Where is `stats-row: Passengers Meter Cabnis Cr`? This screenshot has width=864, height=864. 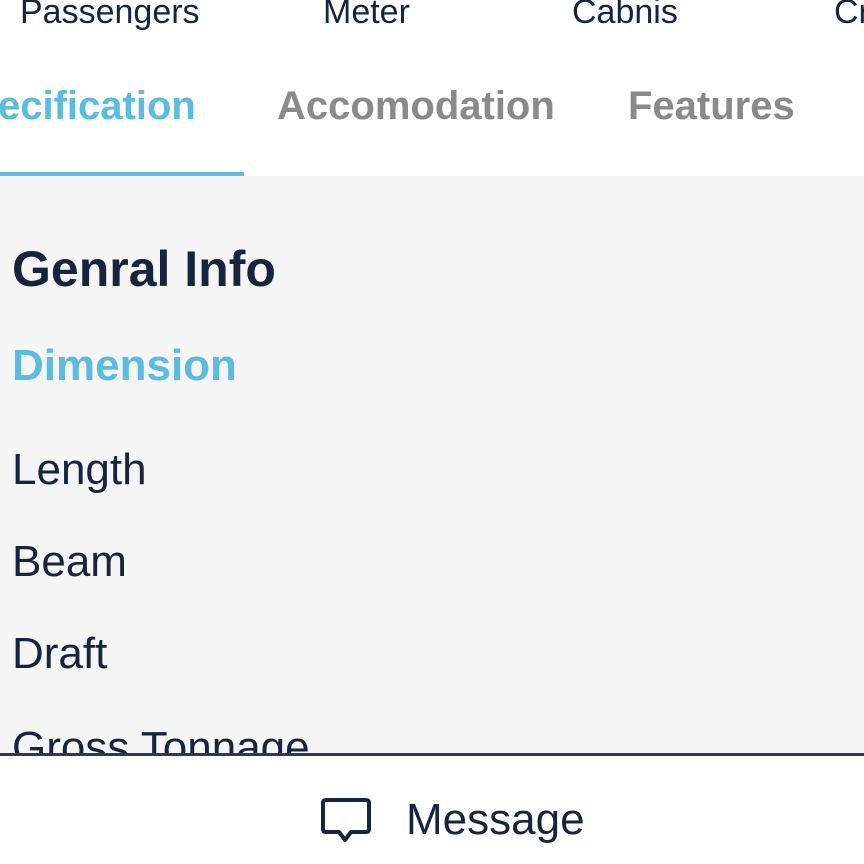 stats-row: Passengers Meter Cabnis Cr is located at coordinates (432, 28).